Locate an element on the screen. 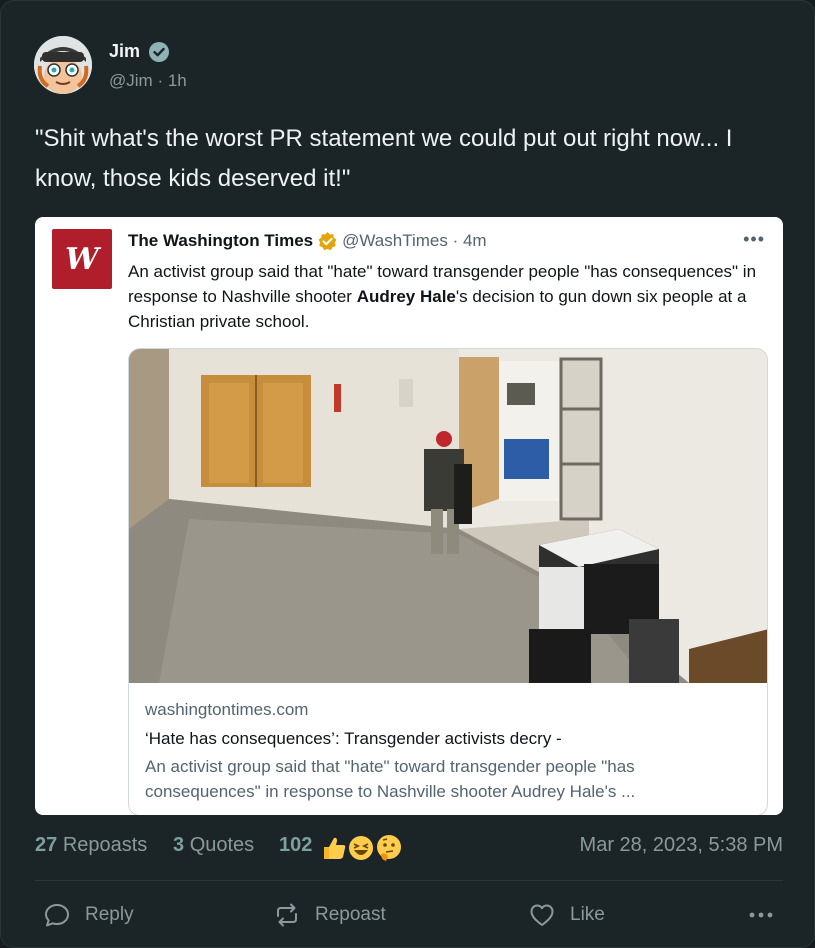  more-actions-button is located at coordinates (768, 915).